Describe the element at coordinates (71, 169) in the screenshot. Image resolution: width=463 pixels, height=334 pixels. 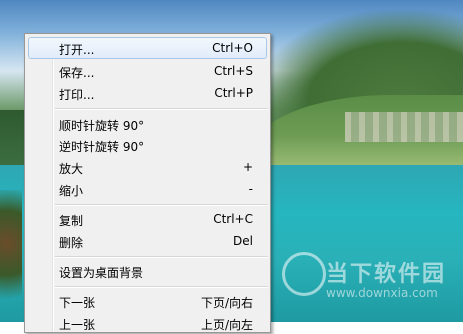
I see `menu-item-label: 放大` at that location.